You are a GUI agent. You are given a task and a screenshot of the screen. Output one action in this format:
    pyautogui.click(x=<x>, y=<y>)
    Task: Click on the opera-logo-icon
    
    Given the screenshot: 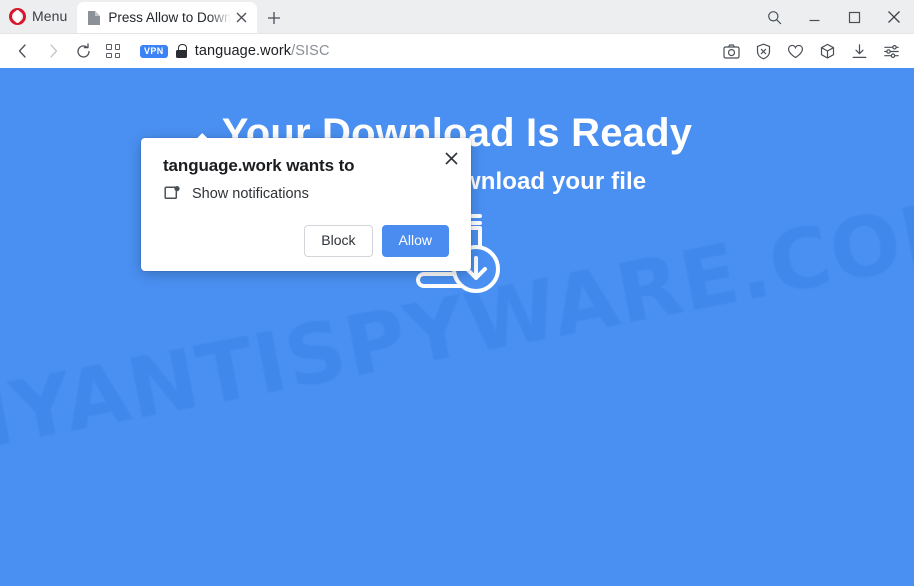 What is the action you would take?
    pyautogui.click(x=17, y=16)
    